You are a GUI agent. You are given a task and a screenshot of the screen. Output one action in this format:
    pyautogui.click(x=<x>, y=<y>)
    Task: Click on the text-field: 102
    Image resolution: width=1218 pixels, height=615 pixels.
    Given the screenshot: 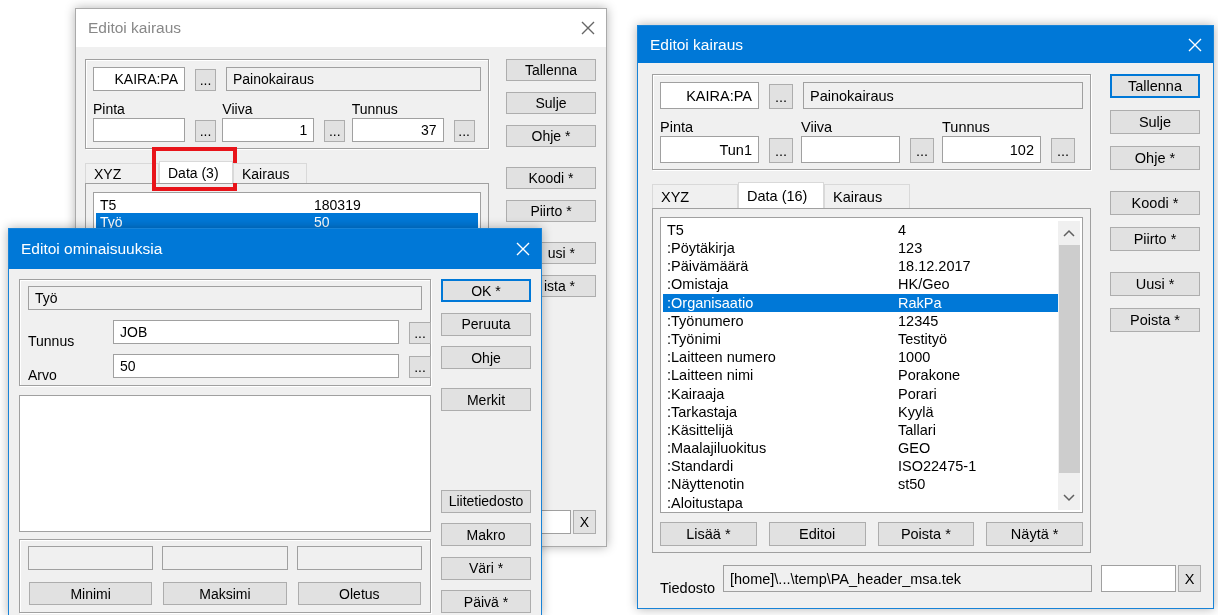 What is the action you would take?
    pyautogui.click(x=991, y=149)
    